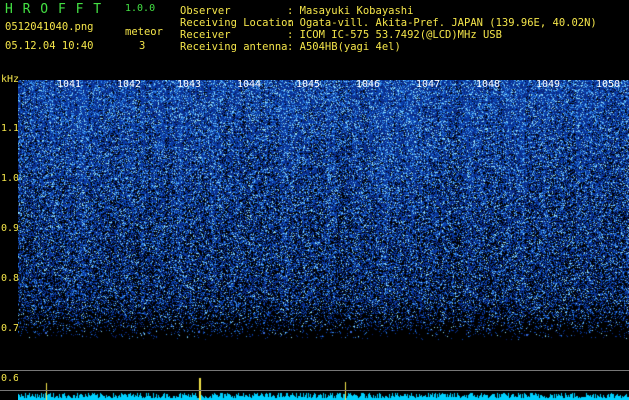  What do you see at coordinates (10, 228) in the screenshot?
I see `y-tick-0-9: 0.9` at bounding box center [10, 228].